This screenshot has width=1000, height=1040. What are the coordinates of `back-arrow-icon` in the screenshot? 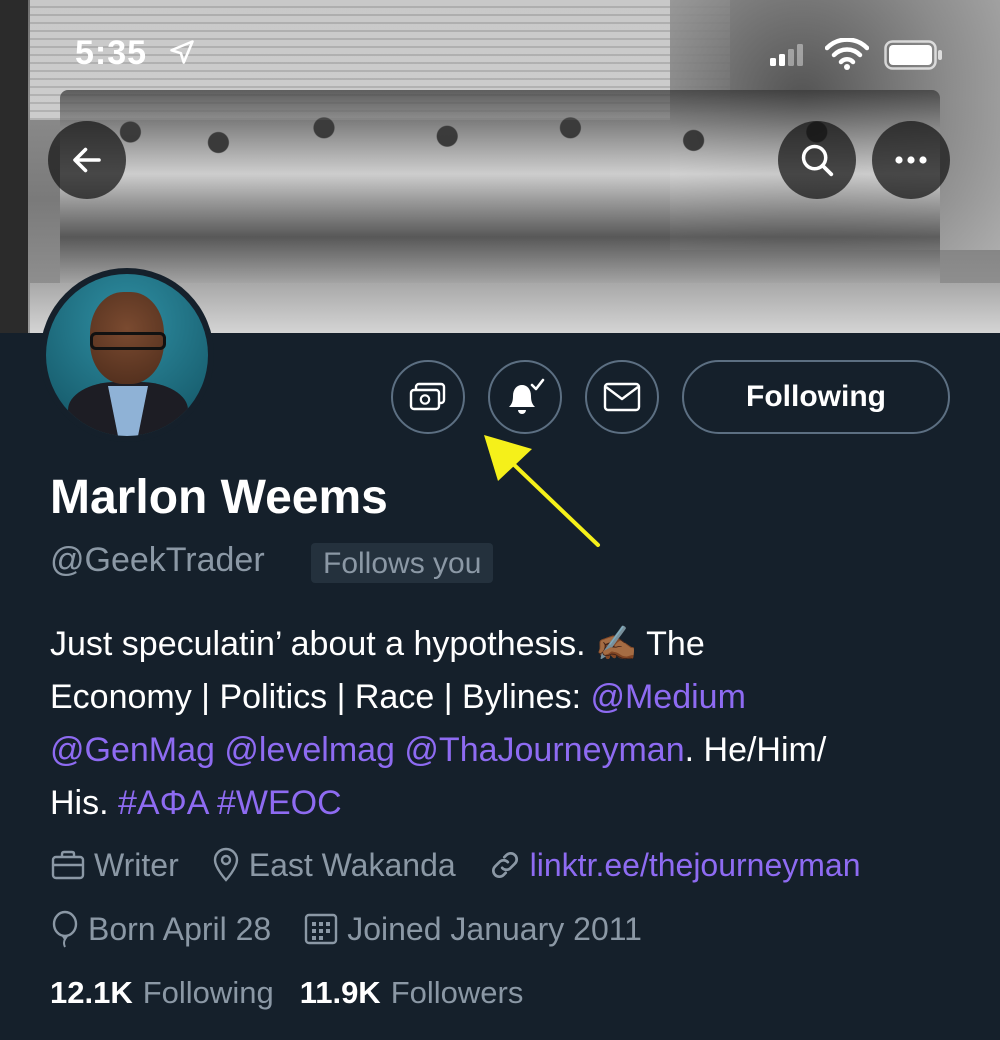 It's located at (87, 160).